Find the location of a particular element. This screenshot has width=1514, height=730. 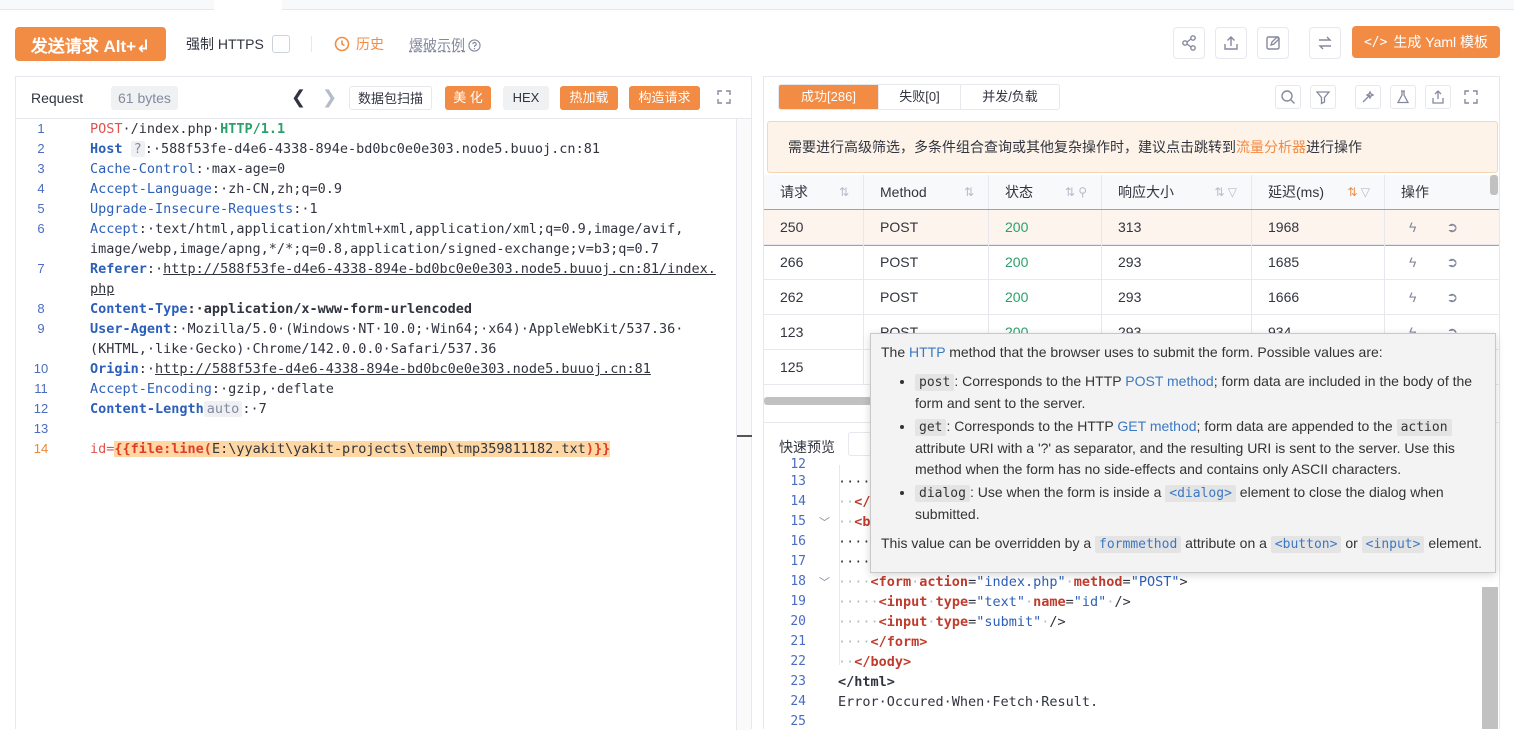

force-https-toggle: 强制 HTTPS is located at coordinates (238, 44).